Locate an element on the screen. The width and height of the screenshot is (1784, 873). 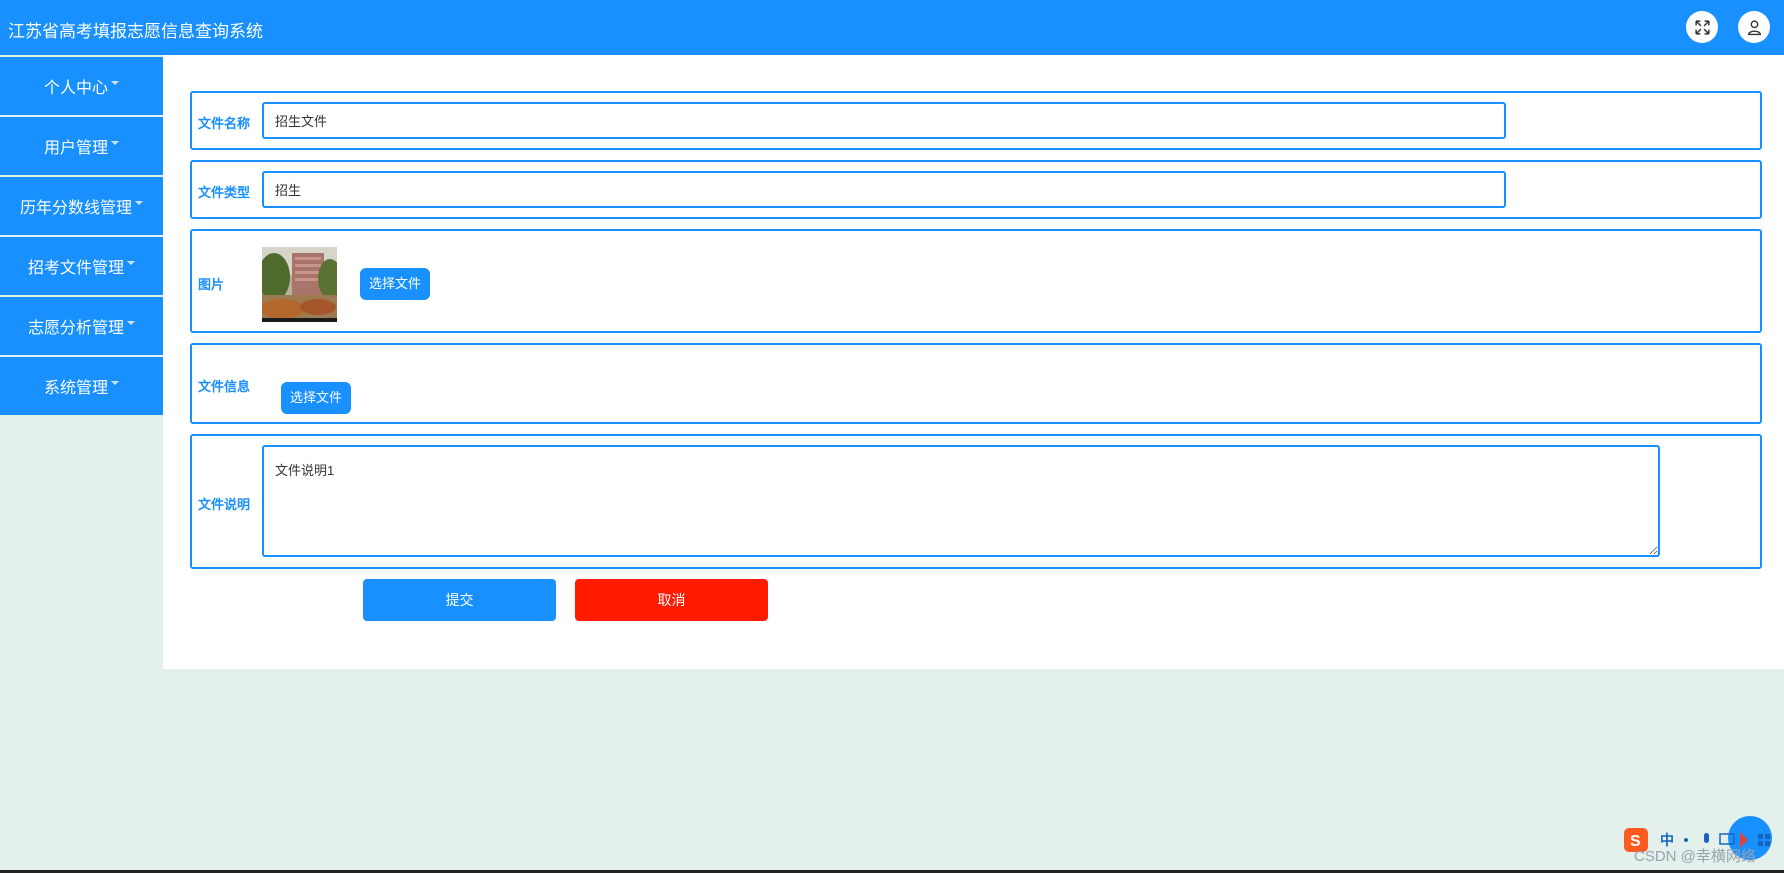
user-menu-button is located at coordinates (1754, 27).